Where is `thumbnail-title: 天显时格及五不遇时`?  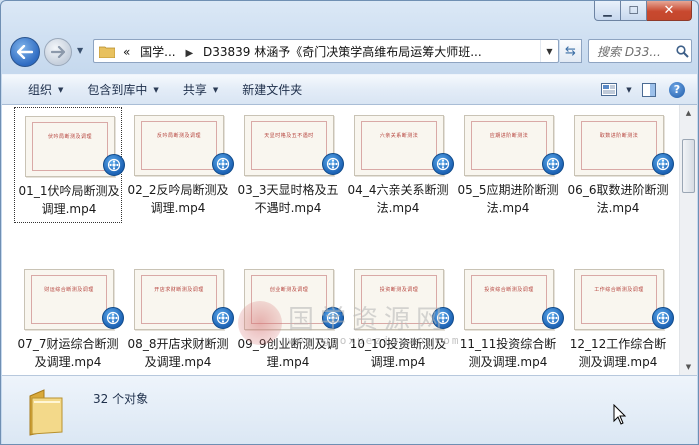
thumbnail-title: 天显时格及五不遇时 is located at coordinates (289, 136).